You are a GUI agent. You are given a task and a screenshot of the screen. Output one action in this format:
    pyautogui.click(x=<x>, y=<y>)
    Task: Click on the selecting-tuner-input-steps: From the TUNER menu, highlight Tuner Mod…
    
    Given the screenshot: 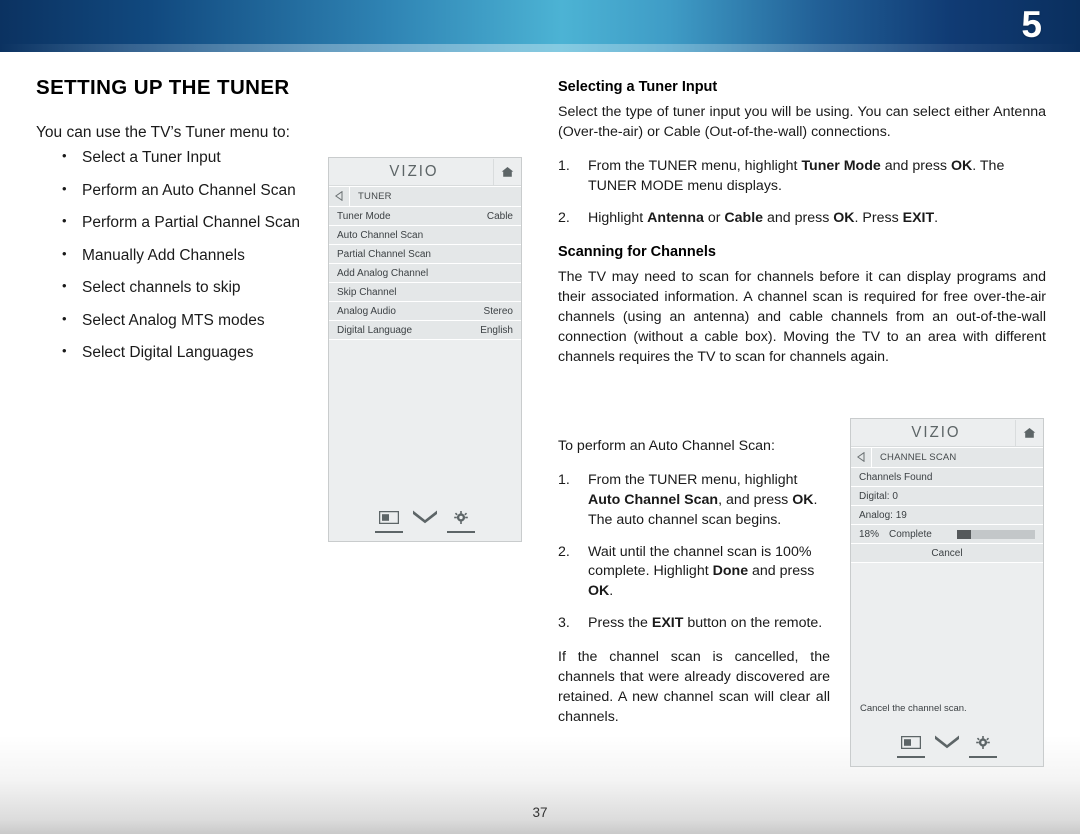 What is the action you would take?
    pyautogui.click(x=802, y=193)
    